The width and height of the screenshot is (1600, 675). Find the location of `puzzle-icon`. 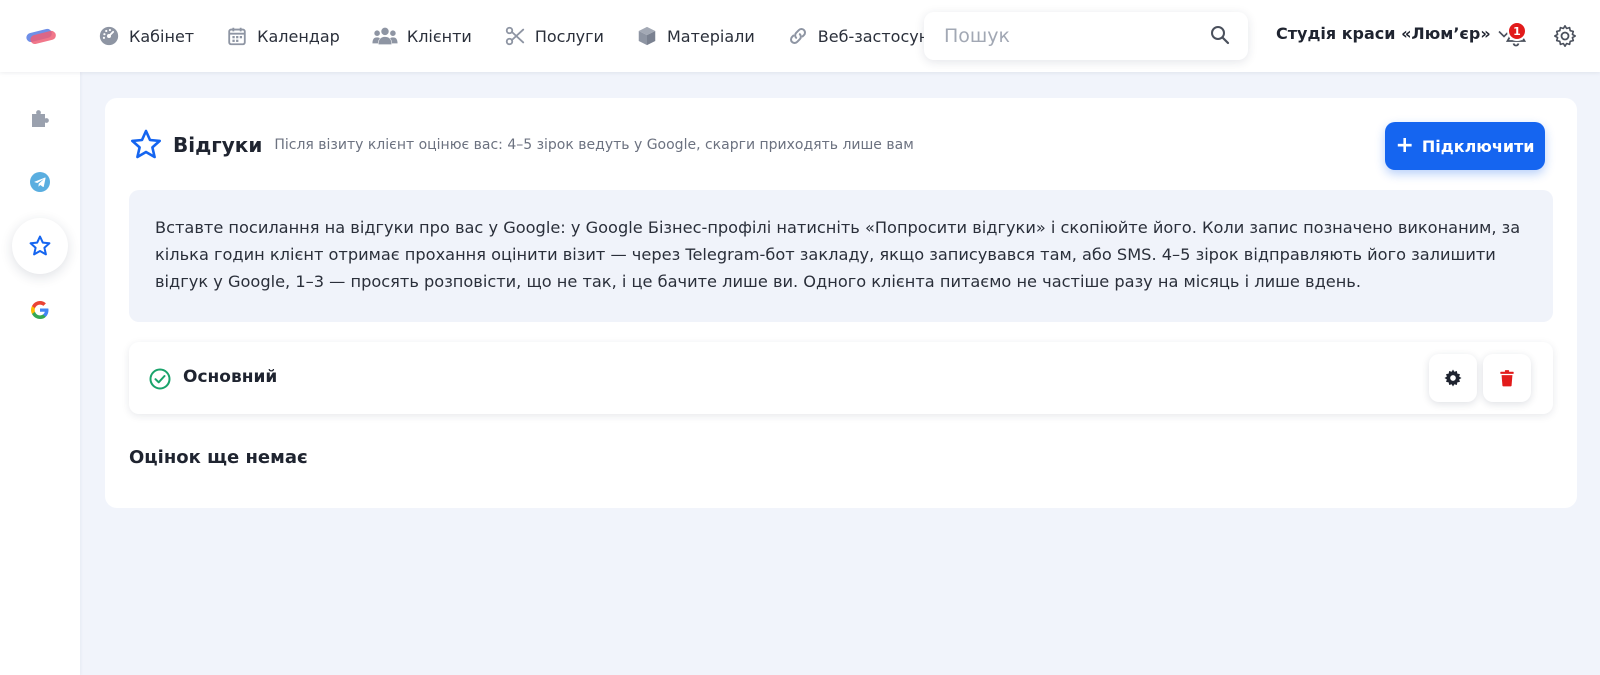

puzzle-icon is located at coordinates (40, 118).